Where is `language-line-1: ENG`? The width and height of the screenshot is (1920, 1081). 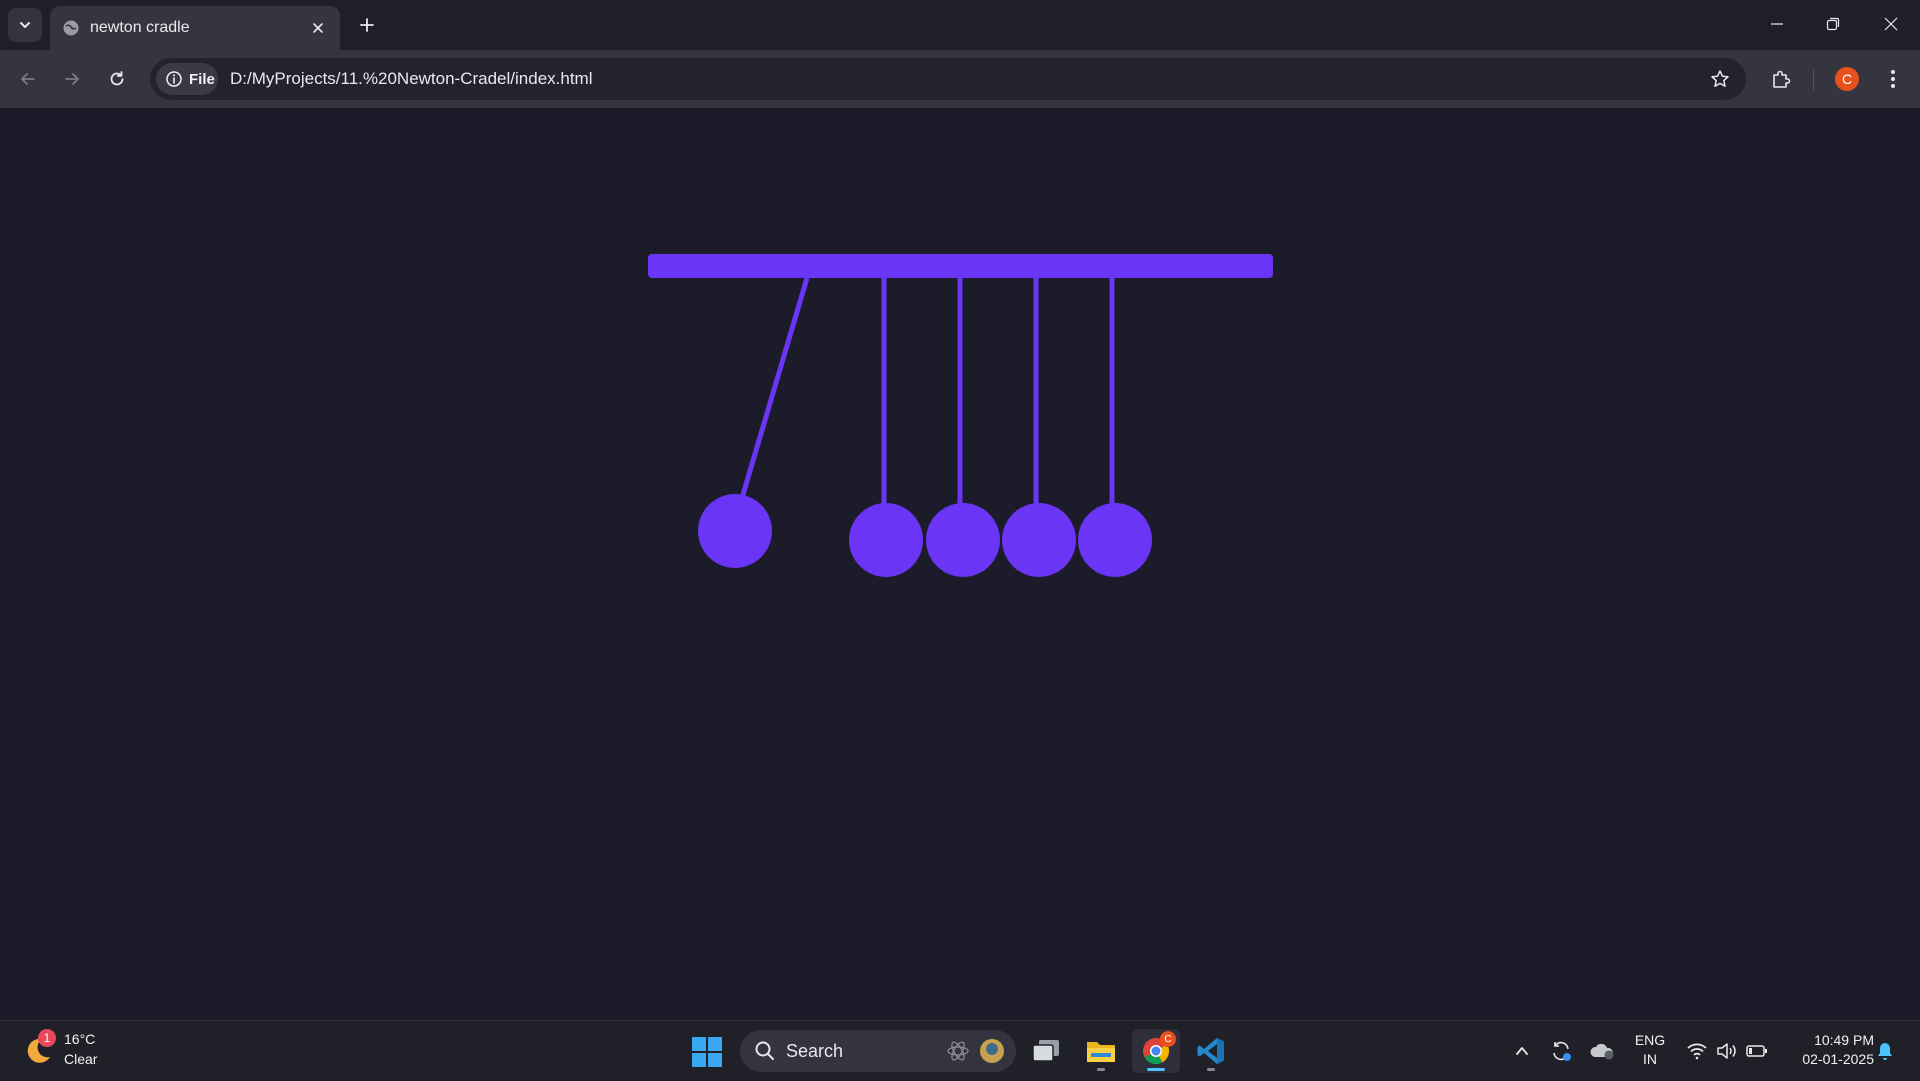
language-line-1: ENG is located at coordinates (1650, 1040).